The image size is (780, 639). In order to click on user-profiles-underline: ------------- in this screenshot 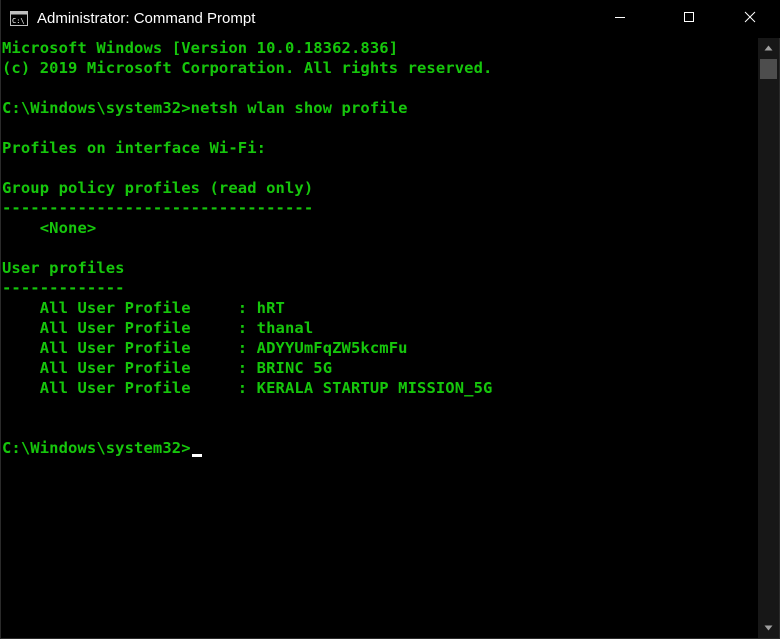, I will do `click(63, 288)`.